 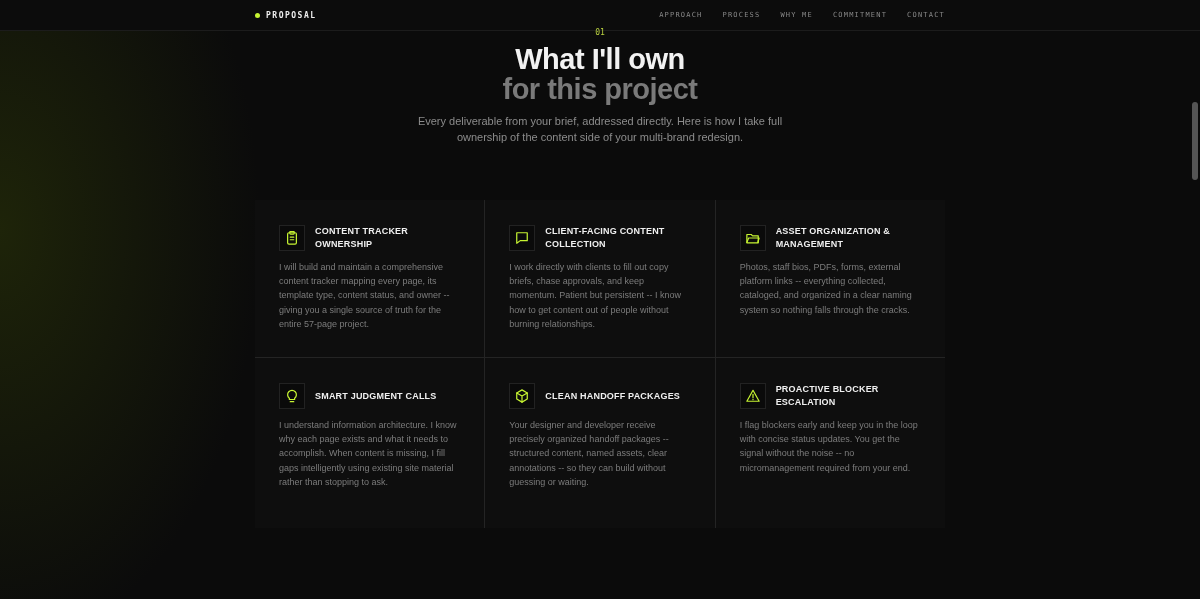 What do you see at coordinates (827, 396) in the screenshot?
I see `card-title: PROACTIVE BLOCKER ESCALATION` at bounding box center [827, 396].